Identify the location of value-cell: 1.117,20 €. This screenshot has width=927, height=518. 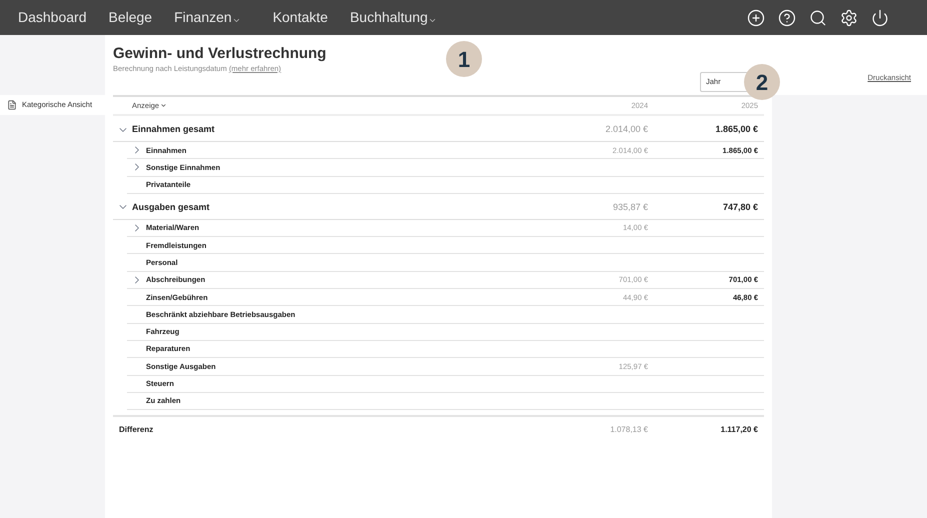
(739, 429).